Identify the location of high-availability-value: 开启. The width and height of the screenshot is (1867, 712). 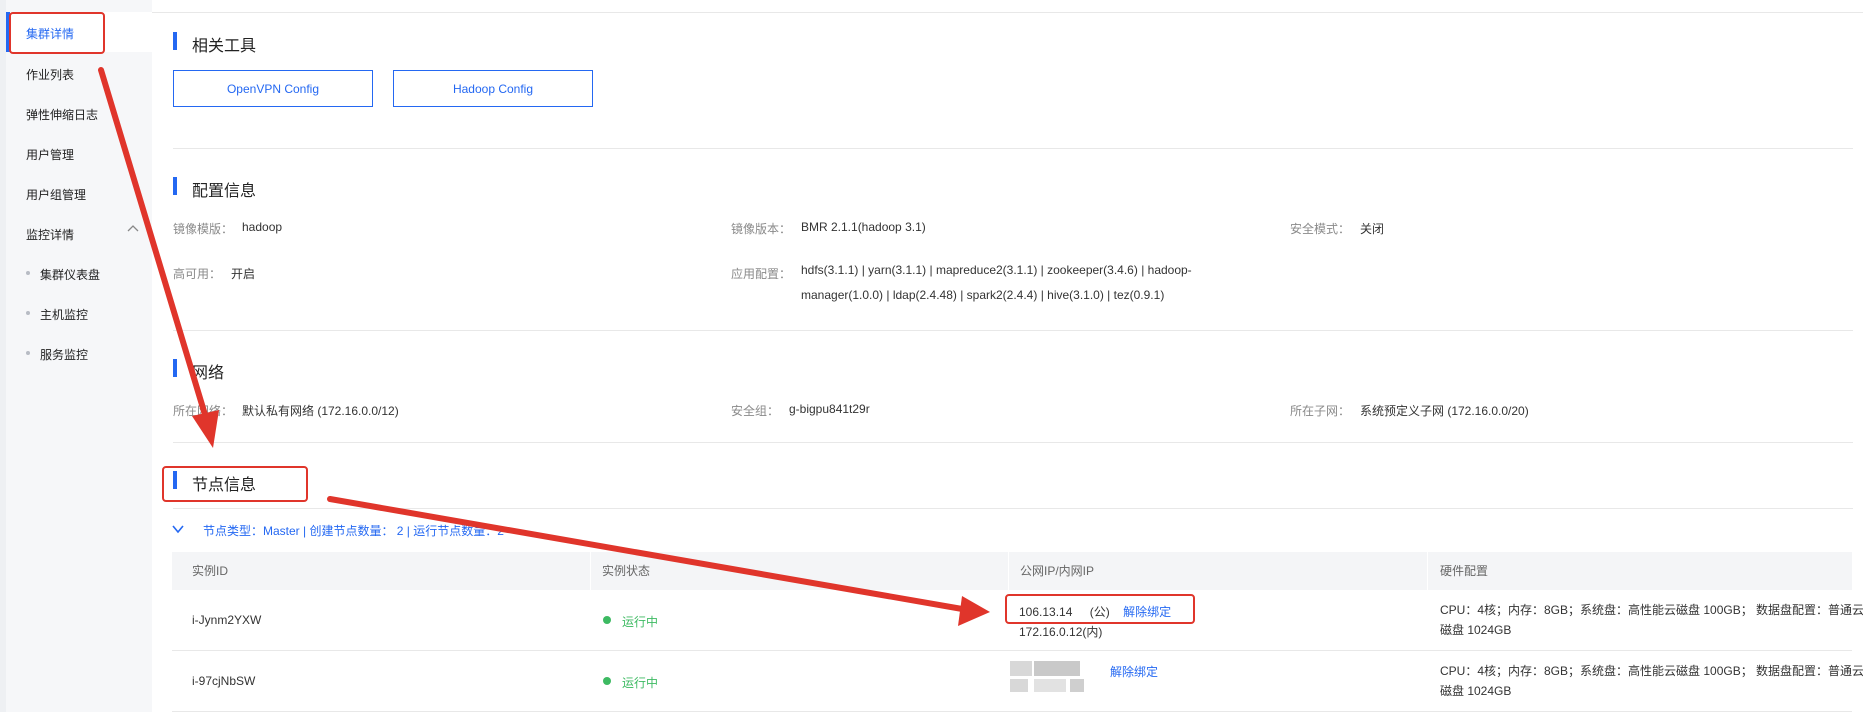
(243, 274).